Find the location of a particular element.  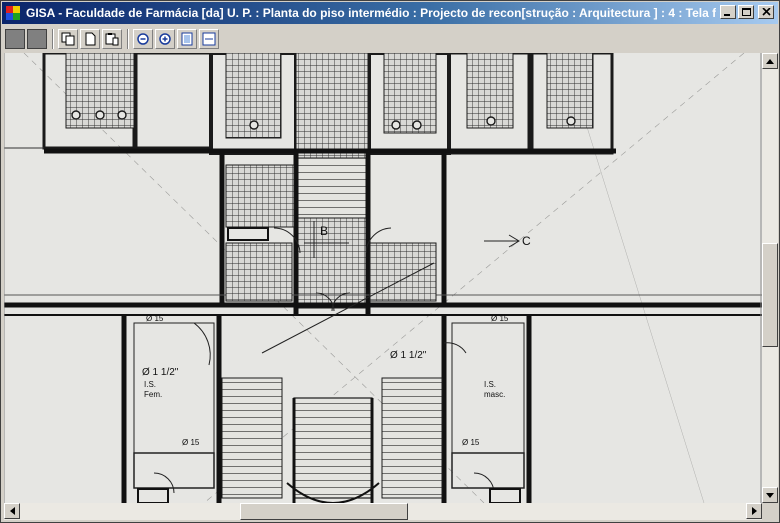

maximize-button is located at coordinates (746, 12).